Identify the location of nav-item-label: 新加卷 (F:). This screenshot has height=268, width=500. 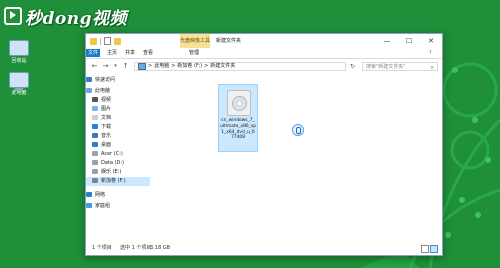
(113, 181).